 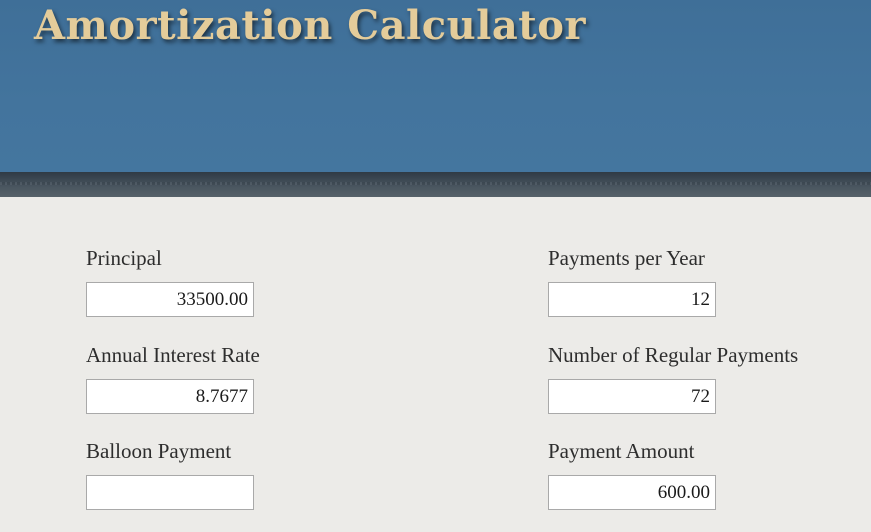 I want to click on balloon-payment-input, so click(x=170, y=492).